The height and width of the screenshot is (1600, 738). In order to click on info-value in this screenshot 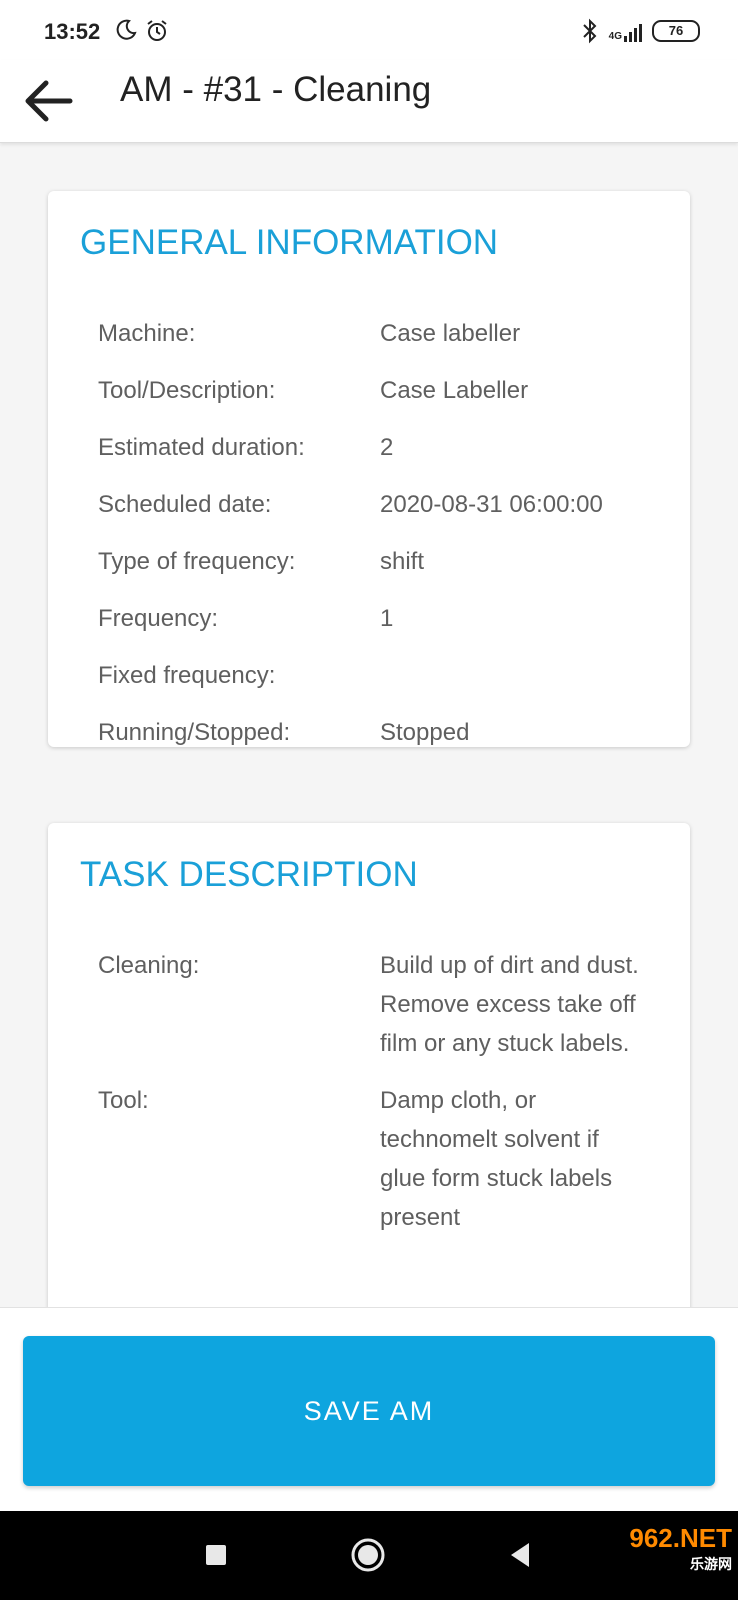, I will do `click(515, 675)`.